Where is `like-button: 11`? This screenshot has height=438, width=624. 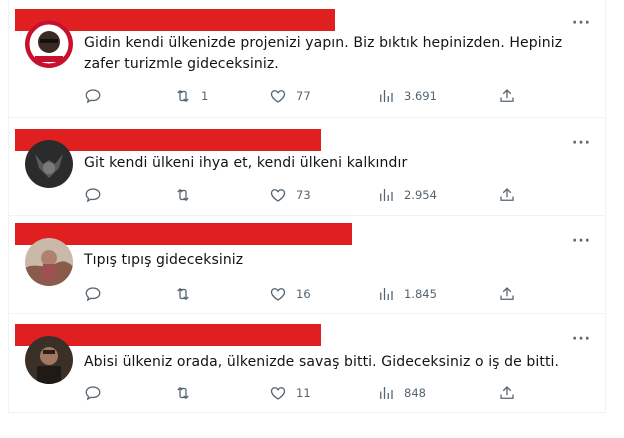 like-button: 11 is located at coordinates (290, 393).